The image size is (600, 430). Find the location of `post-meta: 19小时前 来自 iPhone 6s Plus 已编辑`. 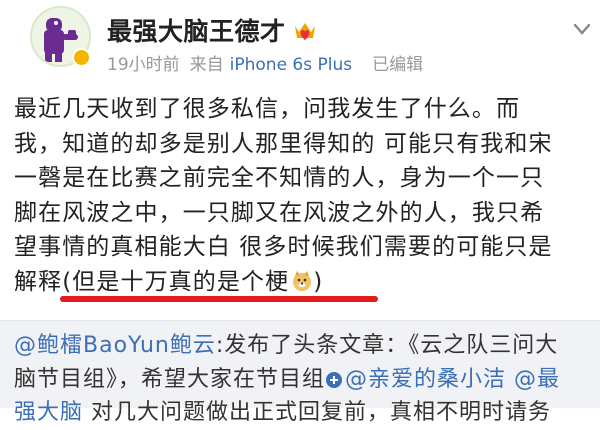

post-meta: 19小时前 来自 iPhone 6s Plus 已编辑 is located at coordinates (270, 62).